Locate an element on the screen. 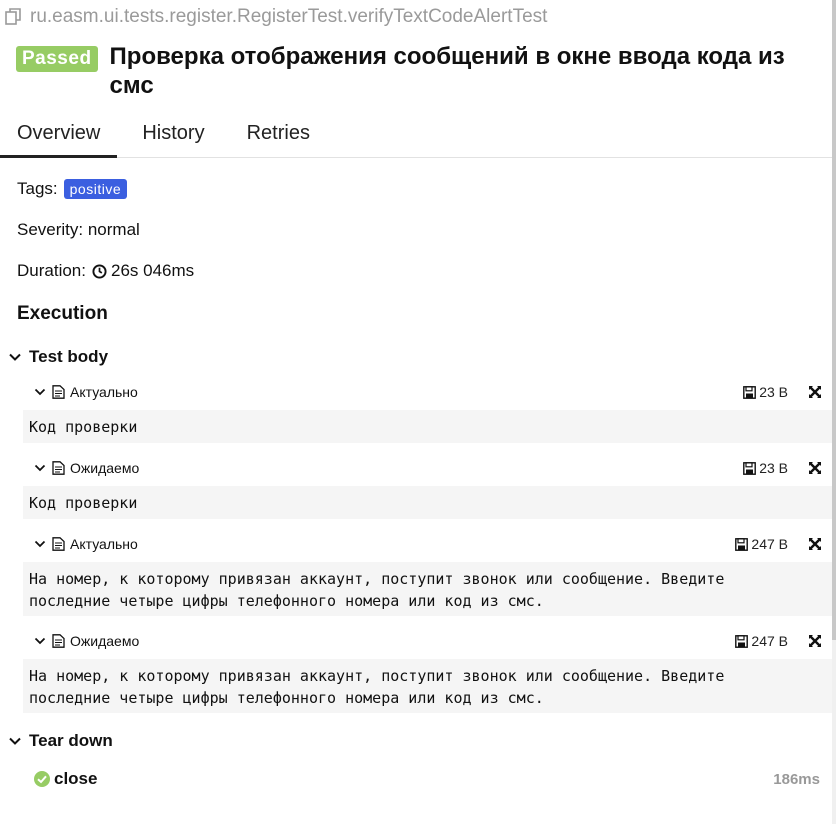 The image size is (836, 824). tab-history: History is located at coordinates (173, 134).